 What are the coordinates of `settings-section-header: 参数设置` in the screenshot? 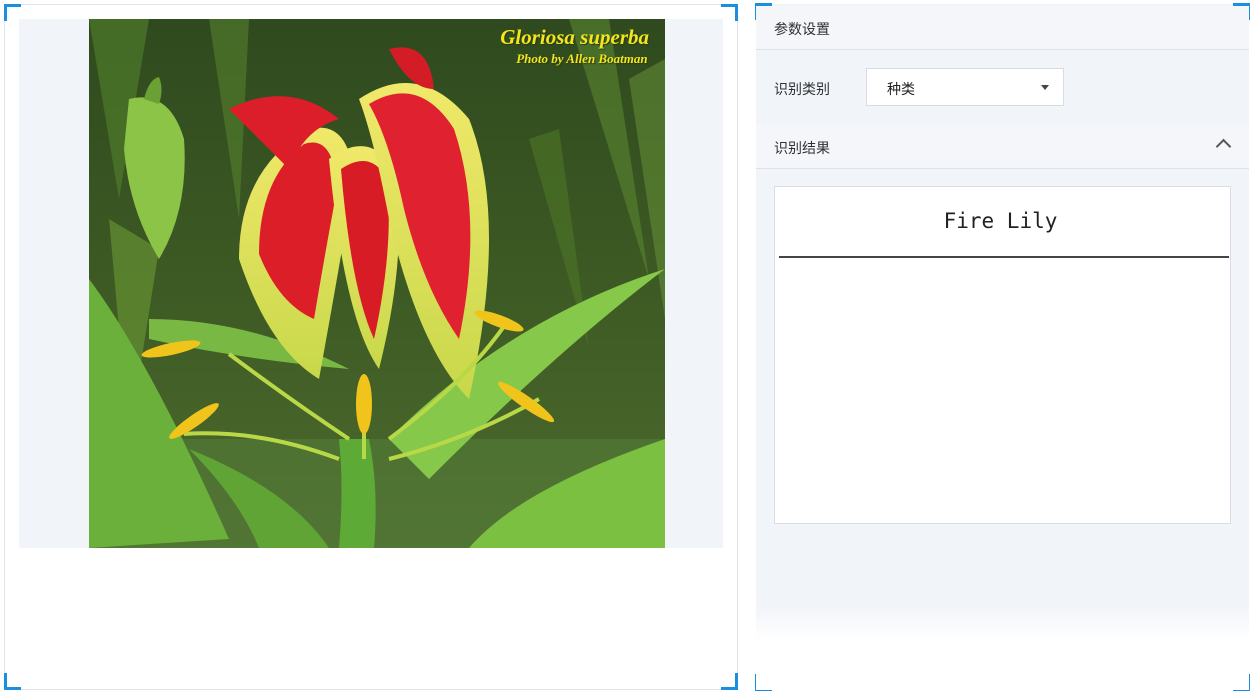 It's located at (1002, 28).